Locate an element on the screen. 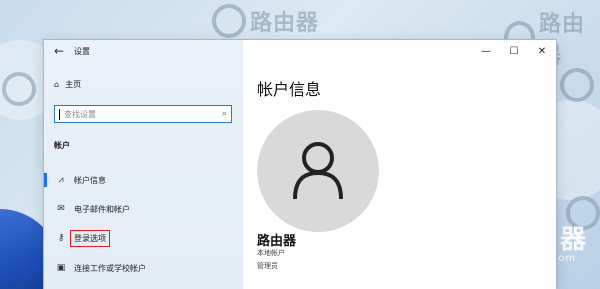 The height and width of the screenshot is (289, 600). sidebar-item-label: 主页 is located at coordinates (73, 84).